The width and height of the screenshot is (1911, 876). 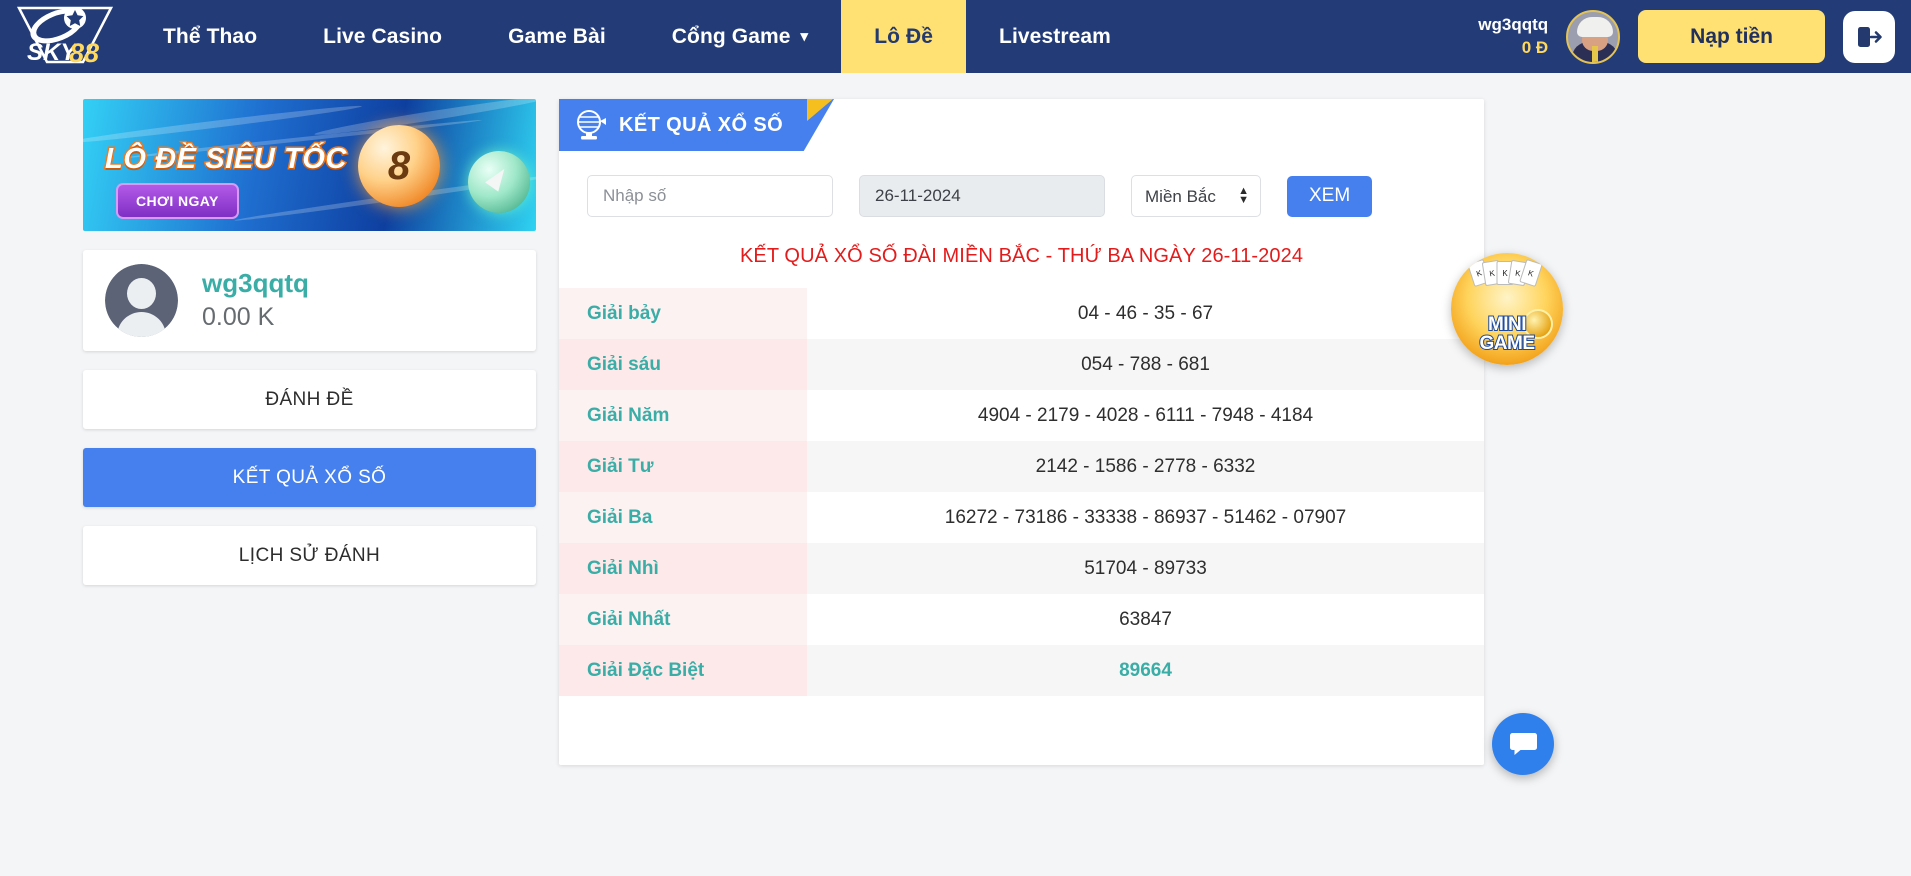 What do you see at coordinates (1145, 466) in the screenshot?
I see `prize-value: 2142 - 1586 - 2778 - 6332` at bounding box center [1145, 466].